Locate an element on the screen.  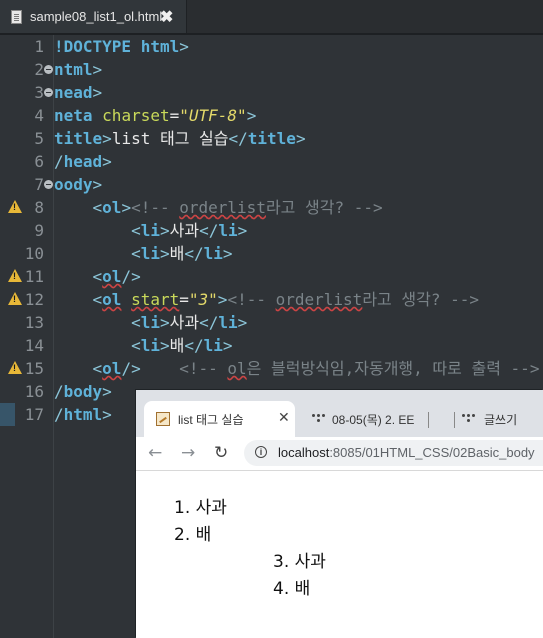
line-number: 2 is located at coordinates (39, 69).